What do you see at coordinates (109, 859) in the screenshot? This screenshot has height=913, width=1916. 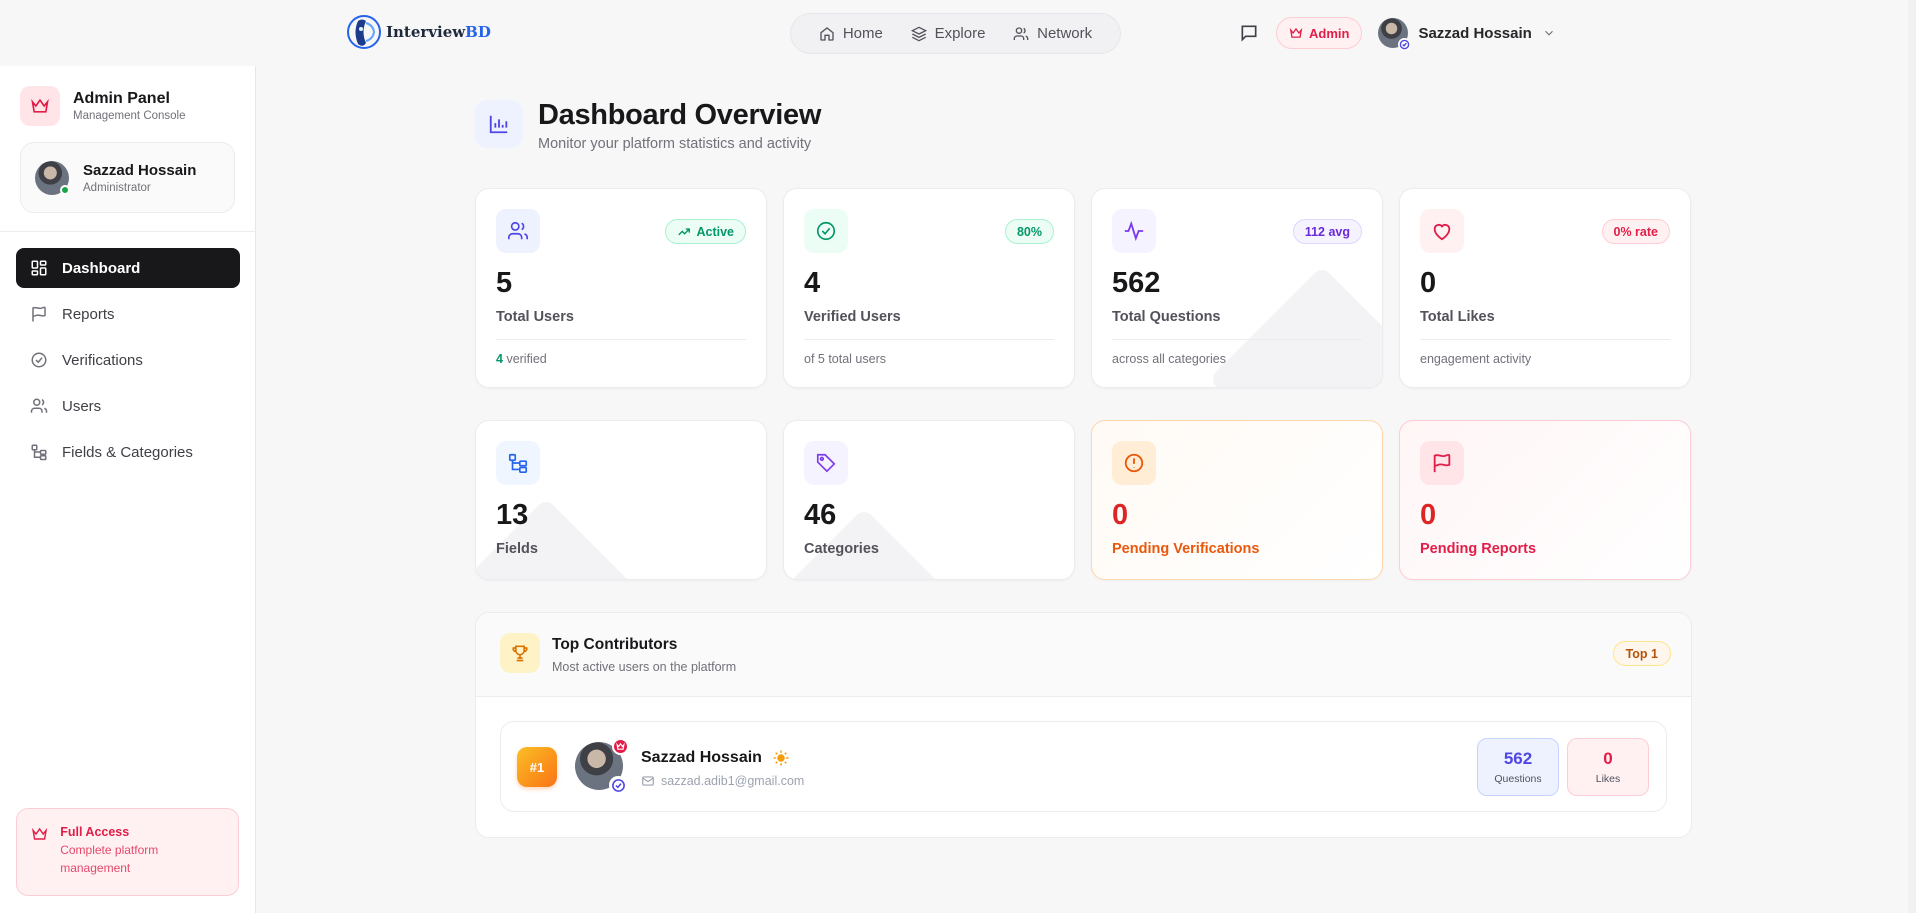 I see `full-access-desc: Complete platform management` at bounding box center [109, 859].